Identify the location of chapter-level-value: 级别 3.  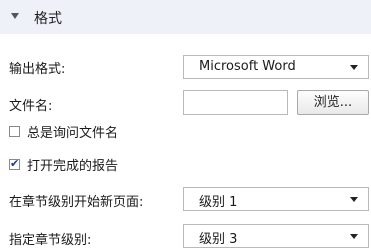
(218, 239).